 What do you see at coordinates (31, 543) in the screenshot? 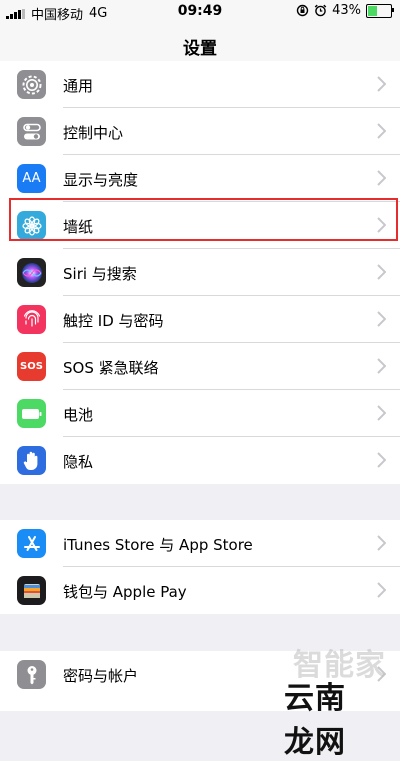
I see `app-store-icon` at bounding box center [31, 543].